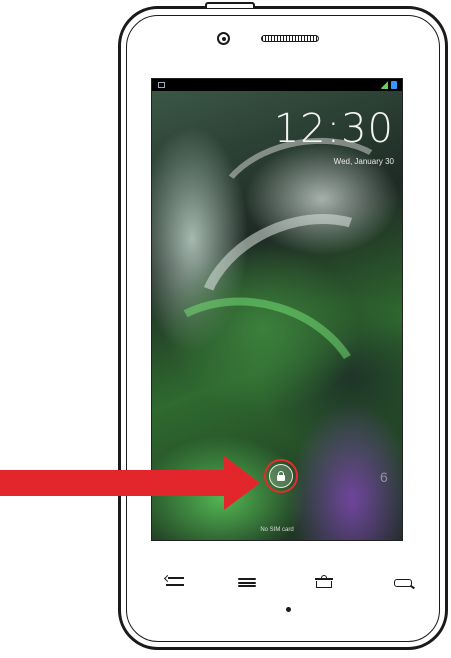  I want to click on pointer-arrow-head, so click(242, 483).